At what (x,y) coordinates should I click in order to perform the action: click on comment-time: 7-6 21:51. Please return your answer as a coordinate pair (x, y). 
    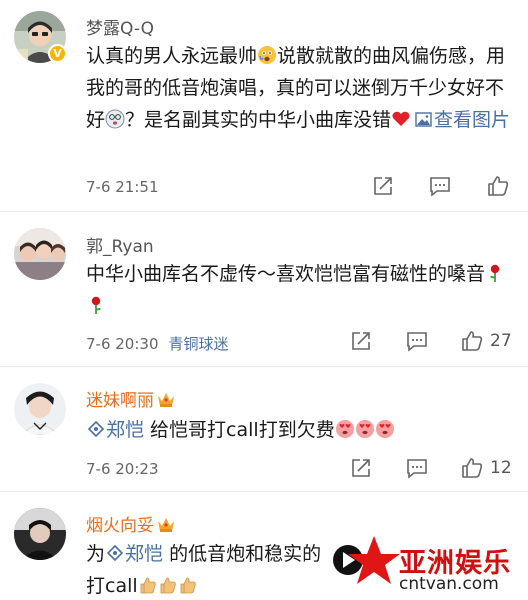
    Looking at the image, I should click on (122, 187).